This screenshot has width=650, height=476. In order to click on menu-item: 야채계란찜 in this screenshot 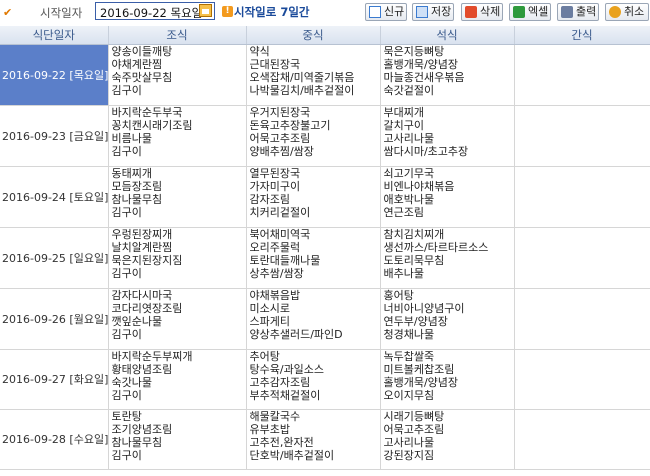, I will do `click(137, 64)`.